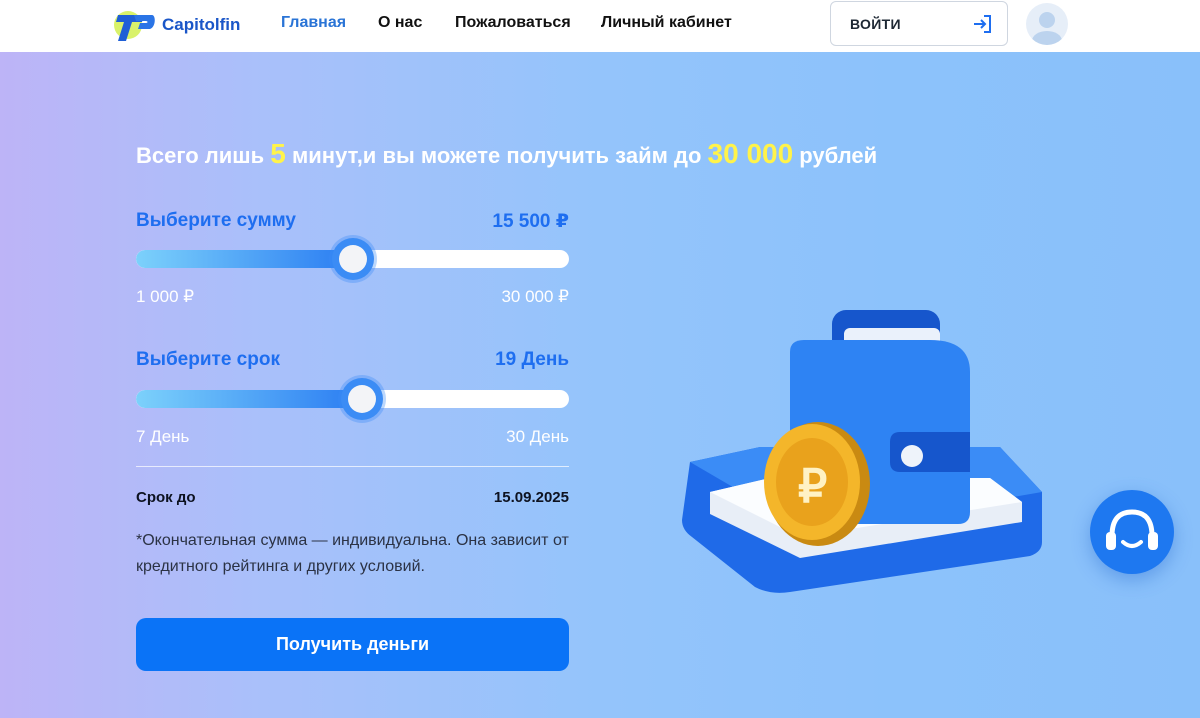 The height and width of the screenshot is (718, 1200). What do you see at coordinates (361, 399) in the screenshot?
I see `term-slider-thumb` at bounding box center [361, 399].